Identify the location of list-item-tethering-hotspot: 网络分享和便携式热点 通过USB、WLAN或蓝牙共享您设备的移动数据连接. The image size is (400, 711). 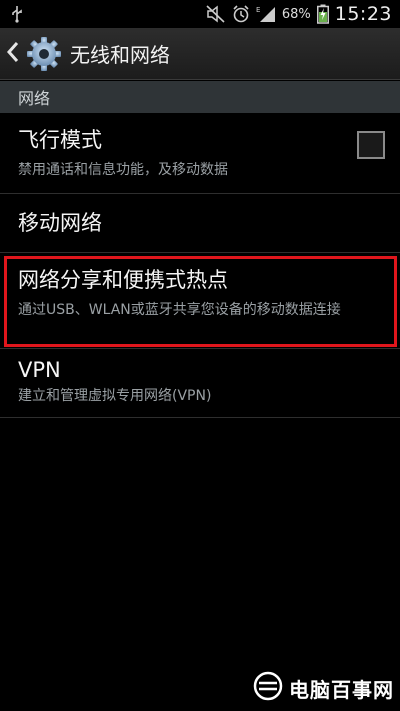
(200, 301).